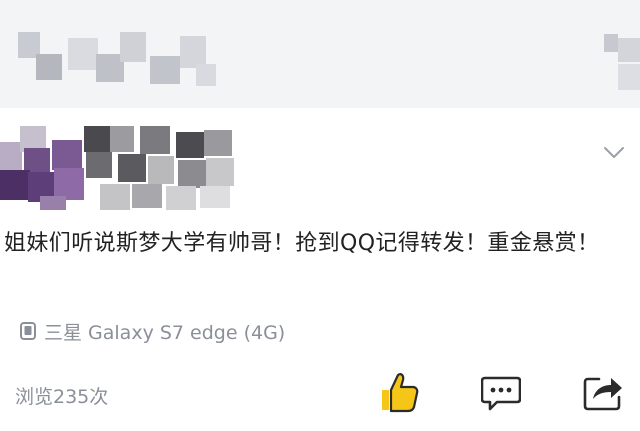 This screenshot has width=640, height=431. Describe the element at coordinates (120, 169) in the screenshot. I see `blurred-user-avatar` at that location.